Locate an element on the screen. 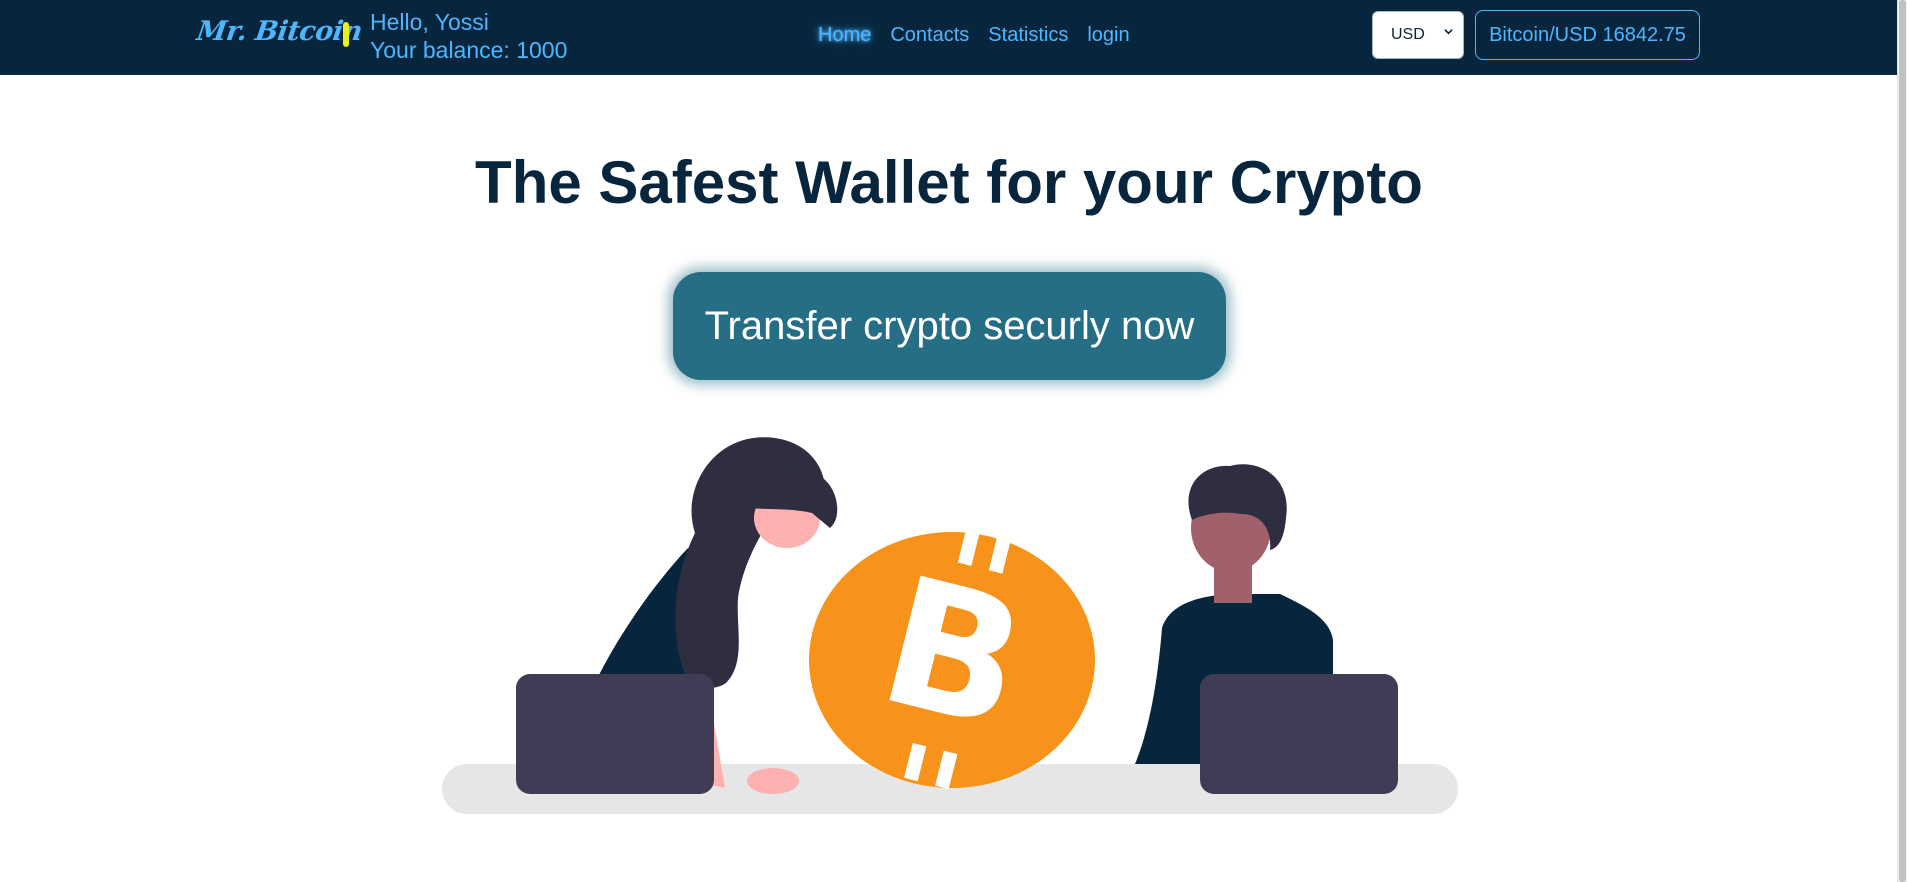  app-logo: Mr. Bitcoin is located at coordinates (279, 31).